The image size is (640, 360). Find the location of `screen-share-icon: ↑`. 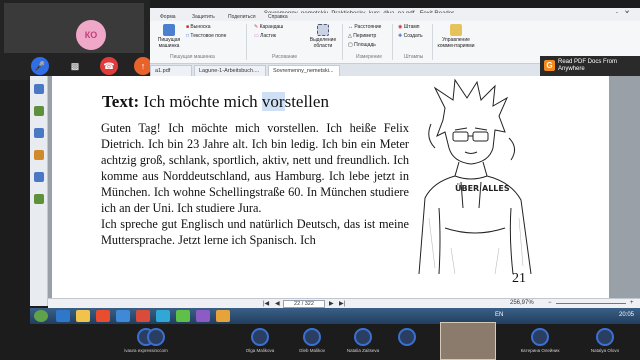

screen-share-icon: ↑ is located at coordinates (143, 66).